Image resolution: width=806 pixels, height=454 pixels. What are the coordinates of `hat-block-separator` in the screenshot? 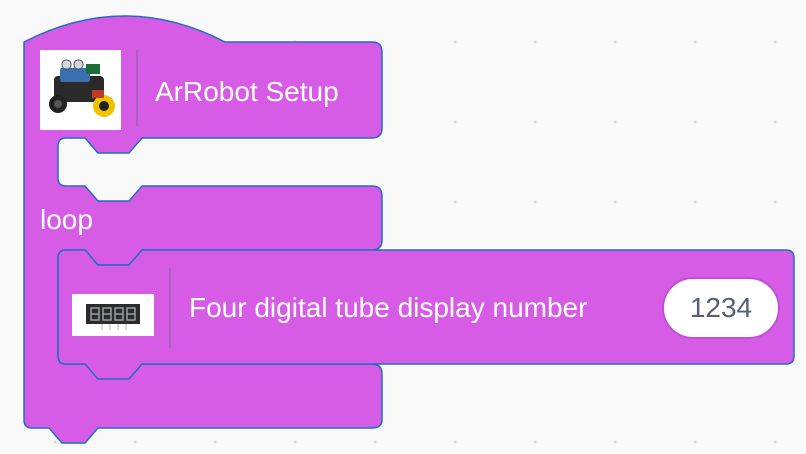 It's located at (137, 88).